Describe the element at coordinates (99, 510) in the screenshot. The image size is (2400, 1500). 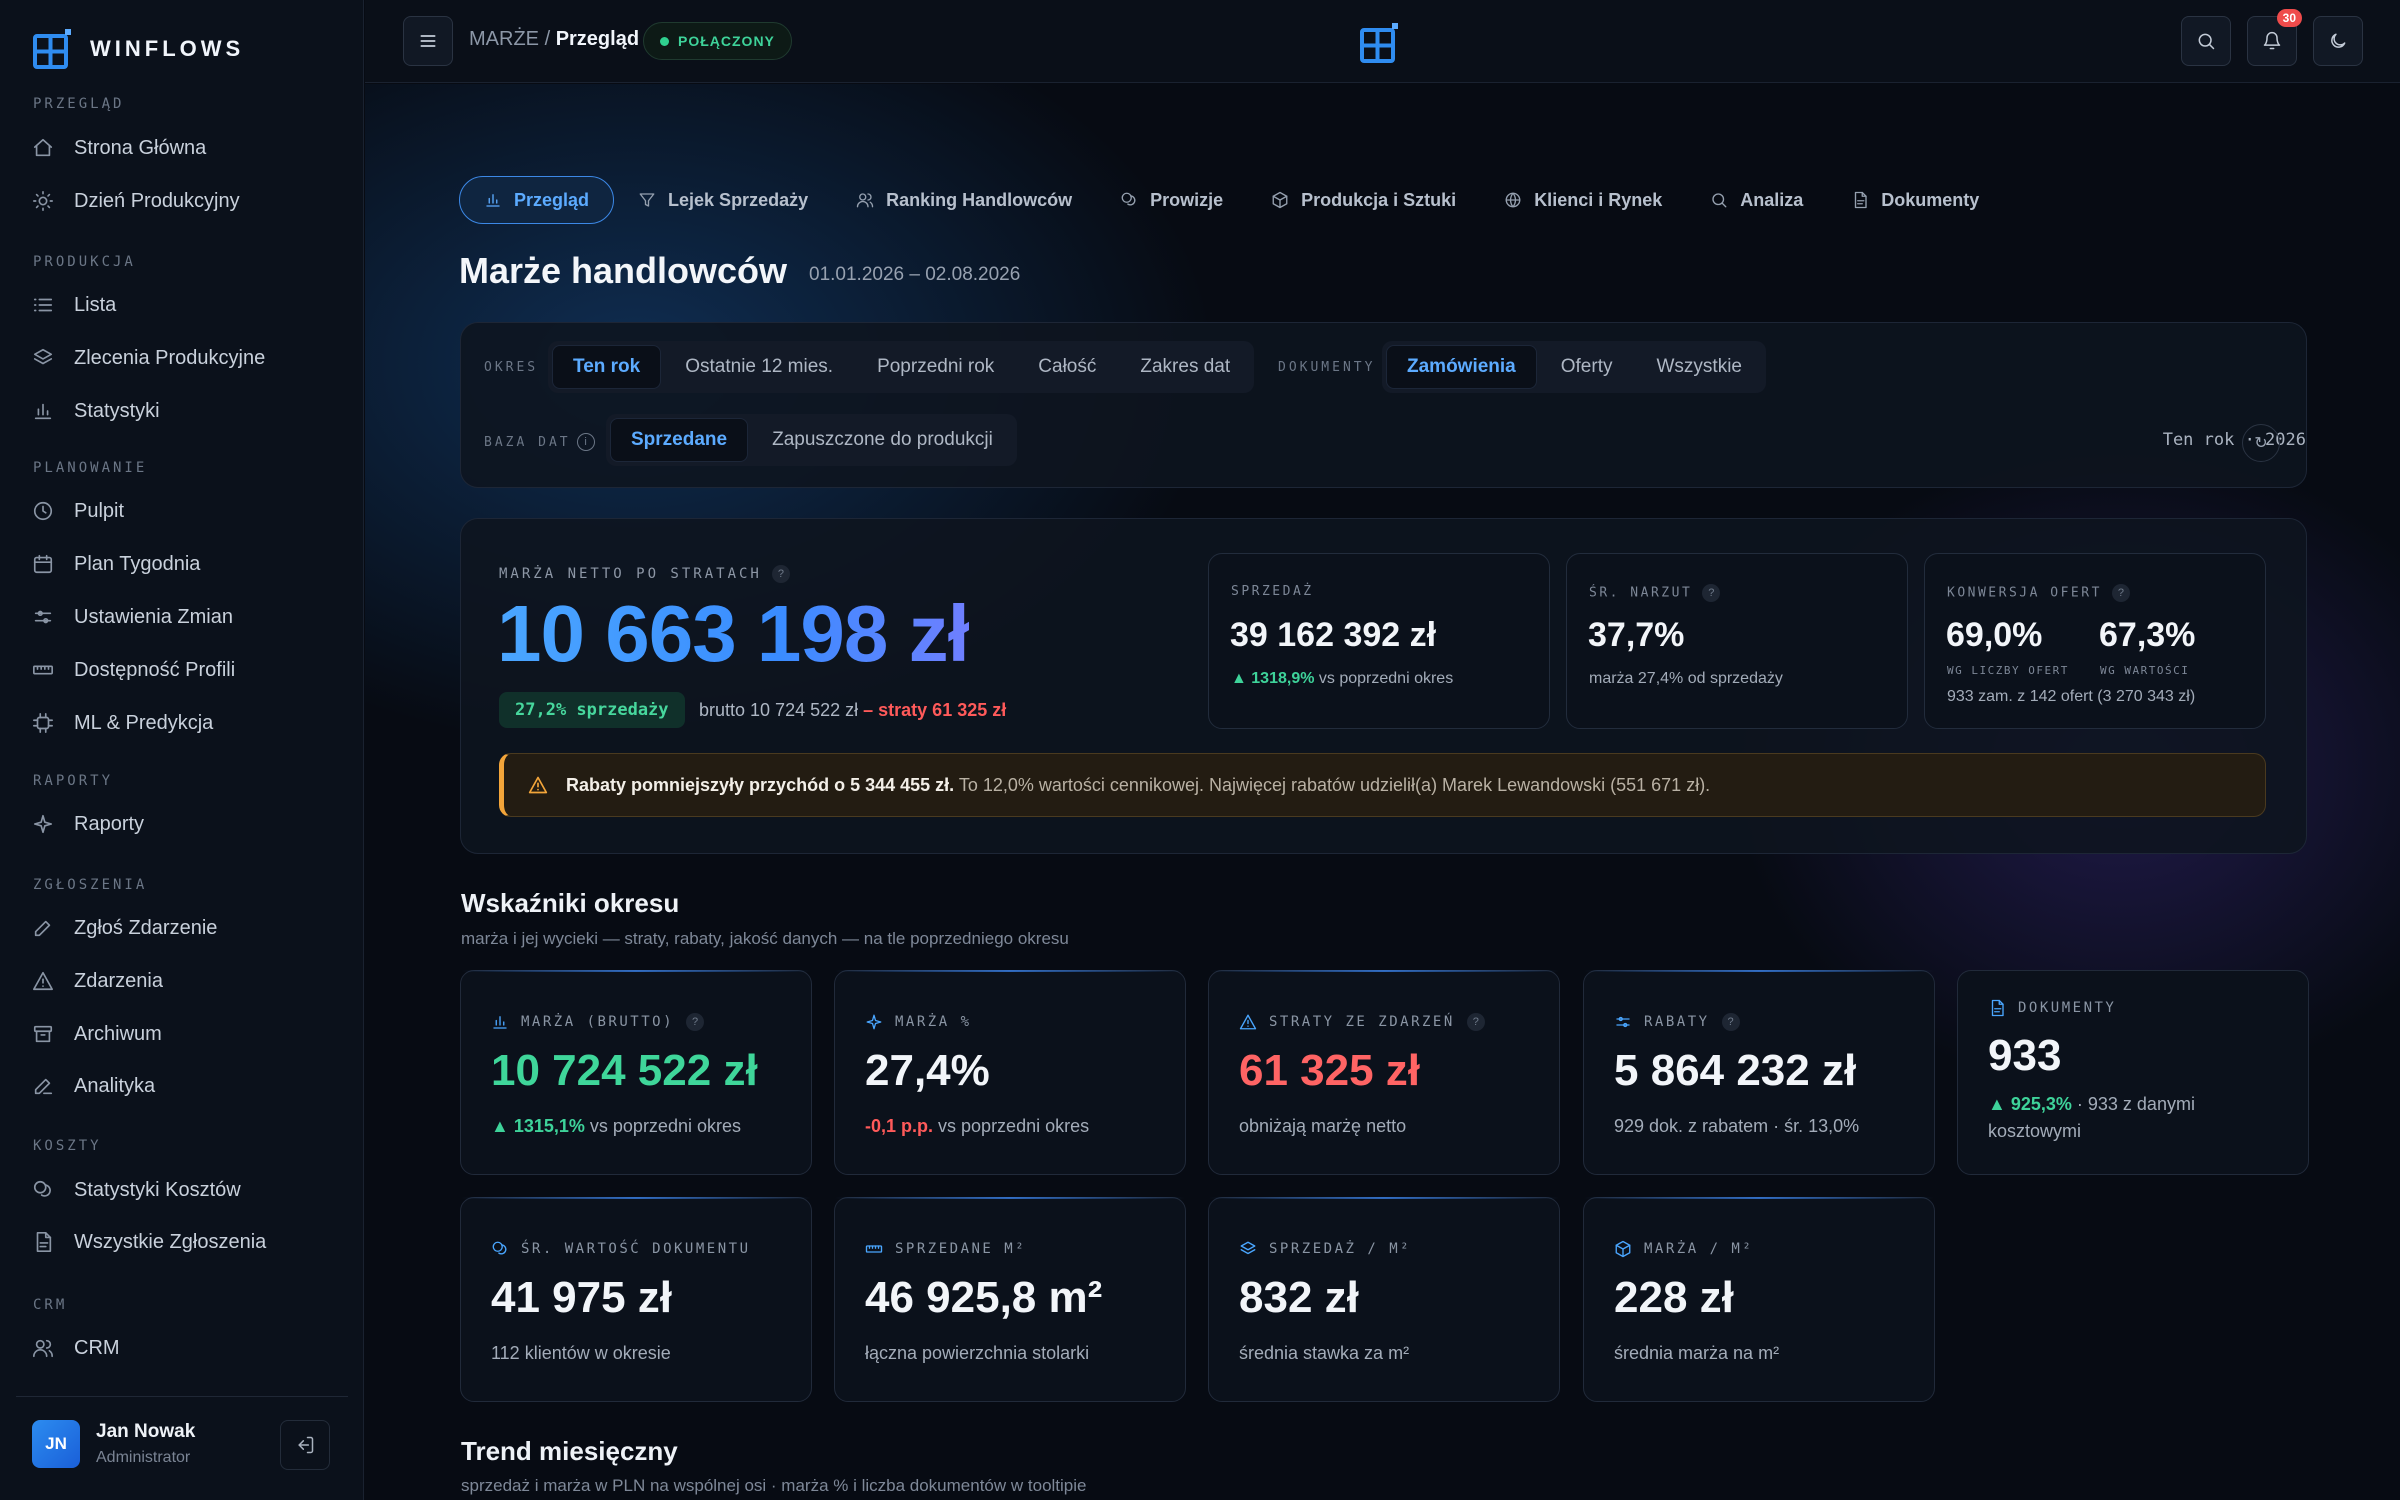
I see `sidebar-item-label: Pulpit` at that location.